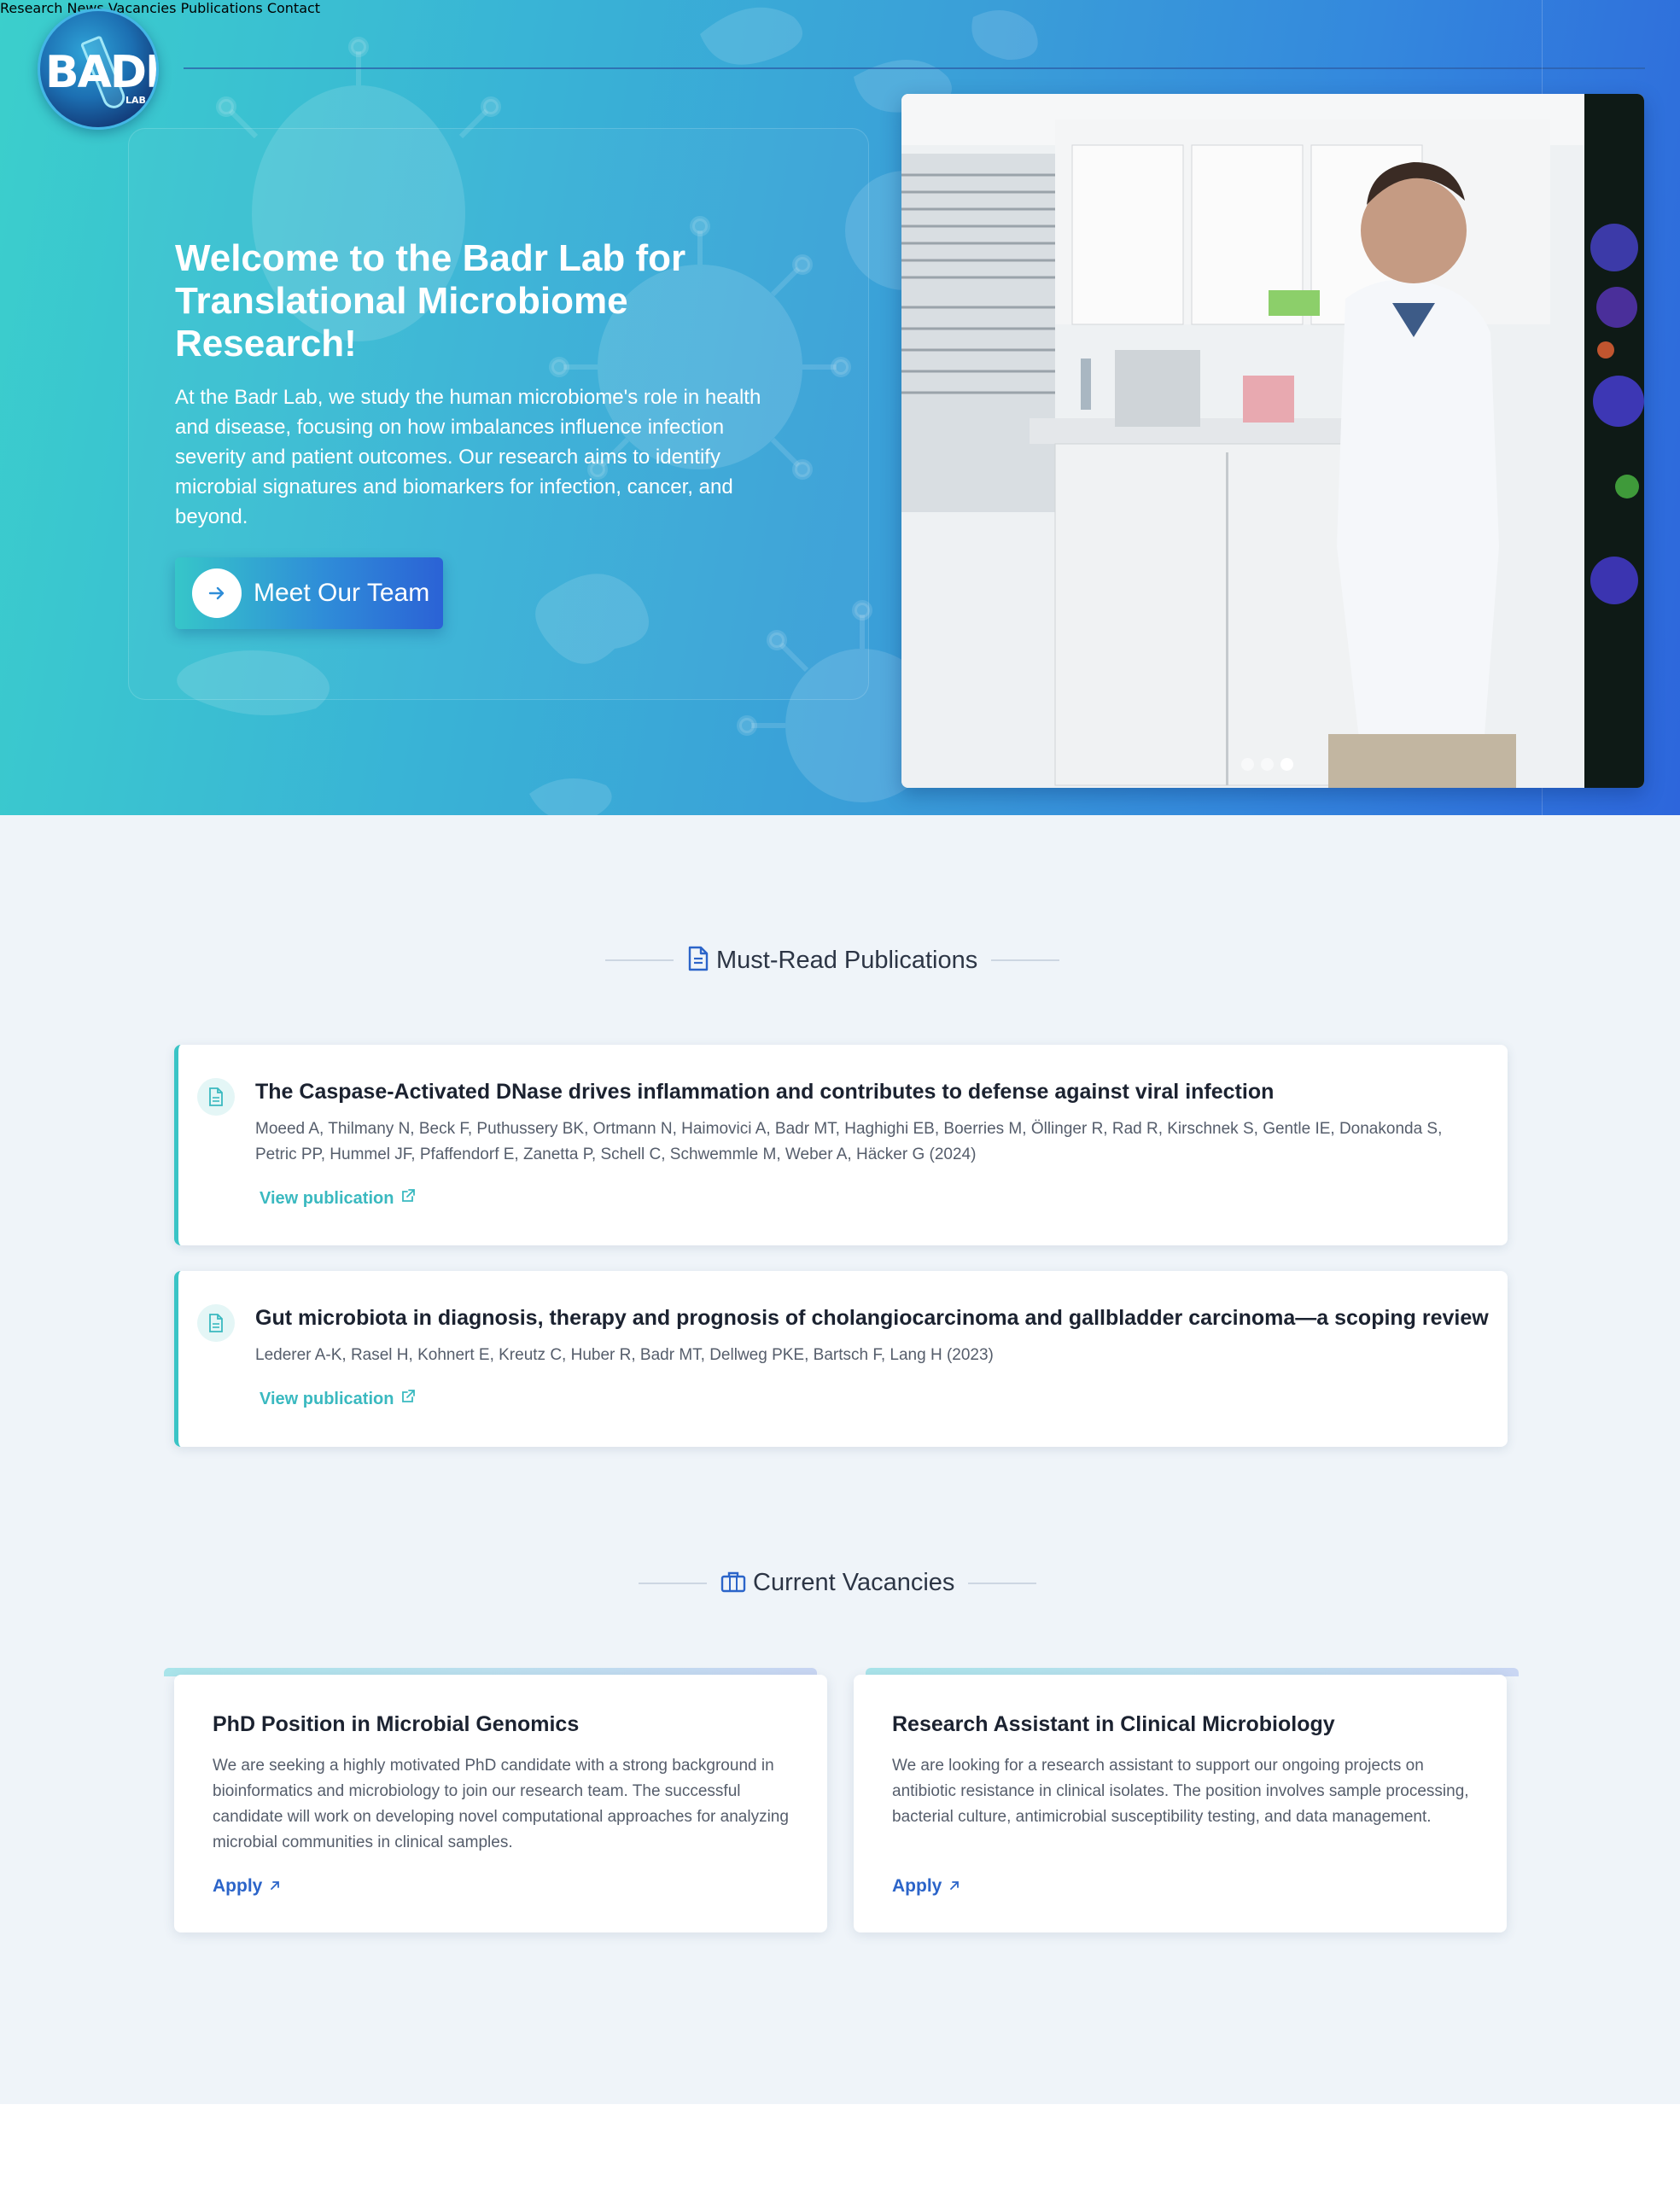  I want to click on carousel-indicators, so click(1267, 764).